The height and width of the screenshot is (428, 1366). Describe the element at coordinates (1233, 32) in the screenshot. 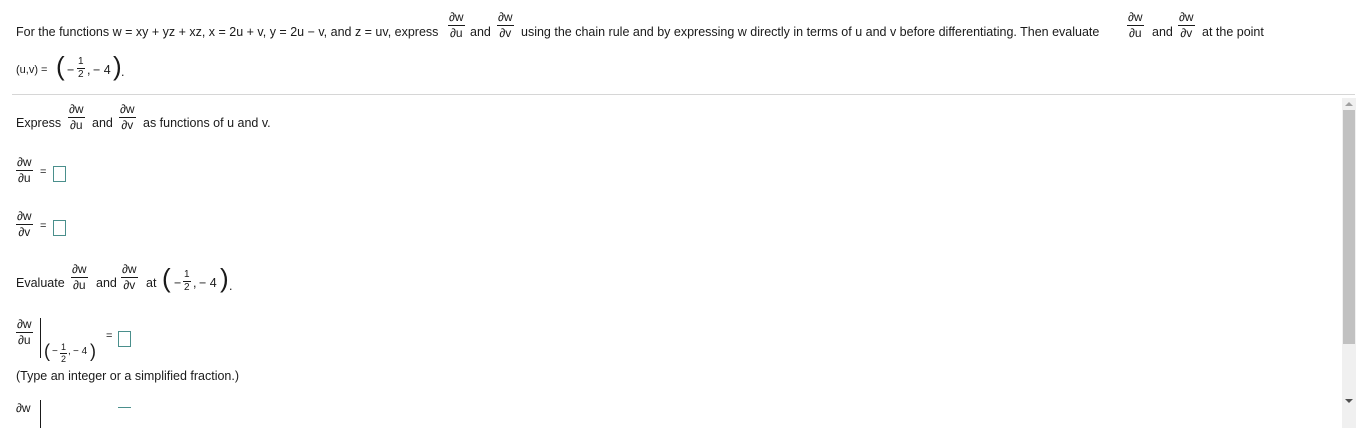

I see `at-the-point-text: at the point` at that location.